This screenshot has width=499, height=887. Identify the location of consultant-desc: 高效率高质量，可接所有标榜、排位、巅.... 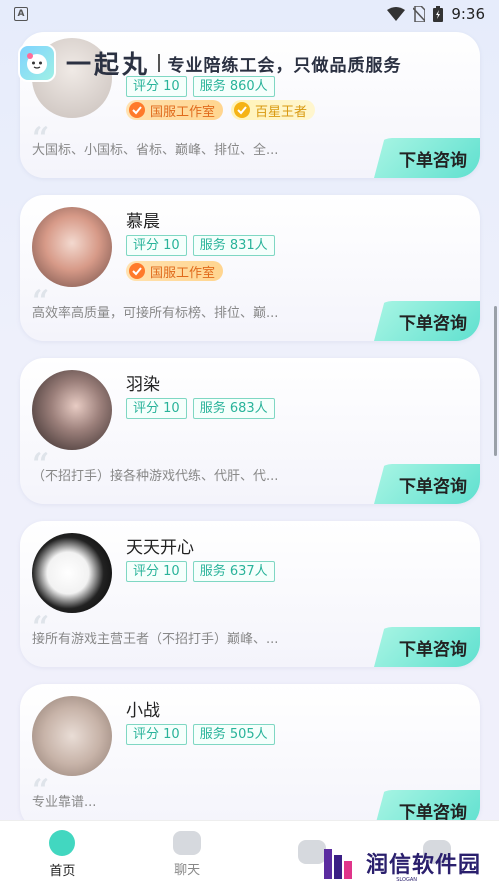
(155, 313).